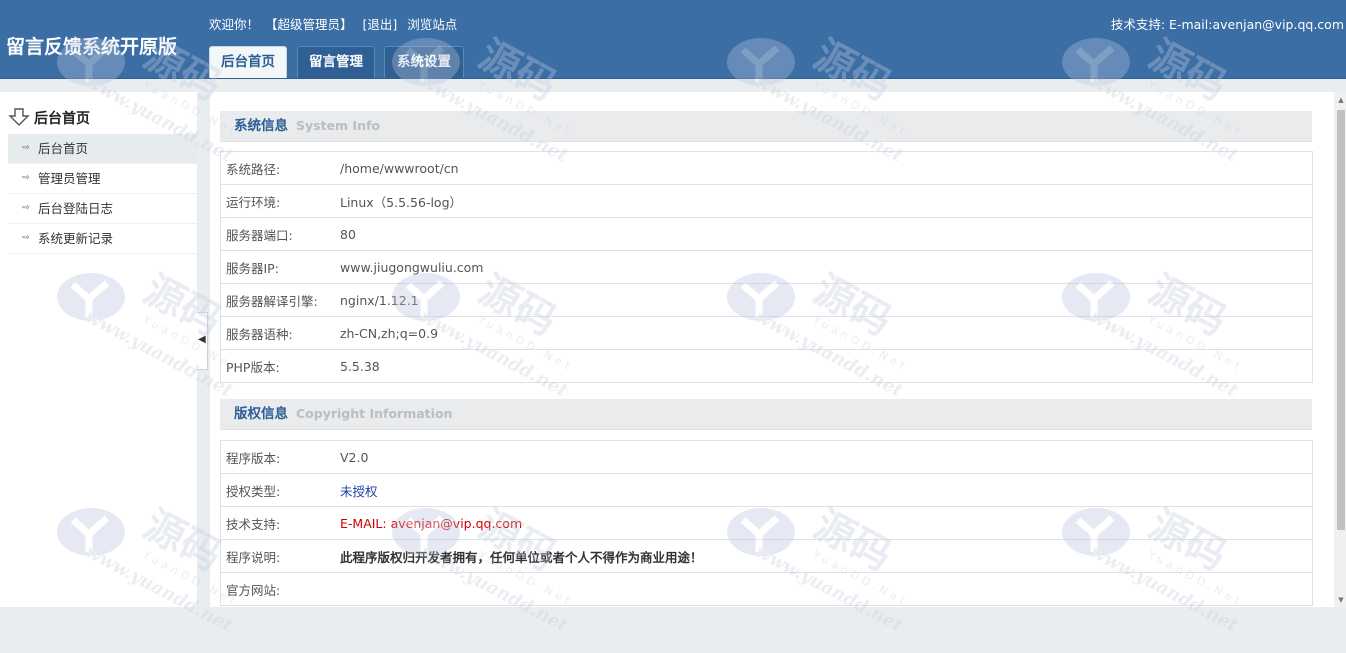 The width and height of the screenshot is (1346, 653). Describe the element at coordinates (338, 125) in the screenshot. I see `section-subtitle: System Info` at that location.